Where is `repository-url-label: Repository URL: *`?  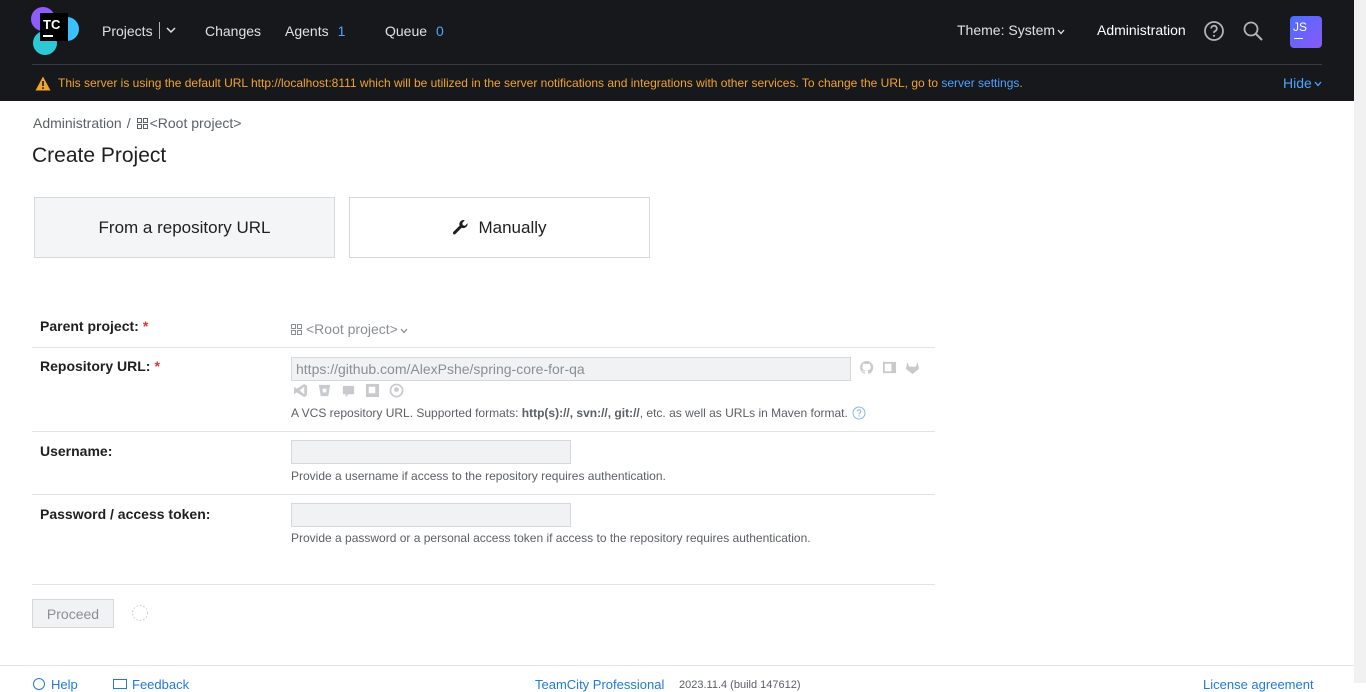
repository-url-label: Repository URL: * is located at coordinates (100, 366).